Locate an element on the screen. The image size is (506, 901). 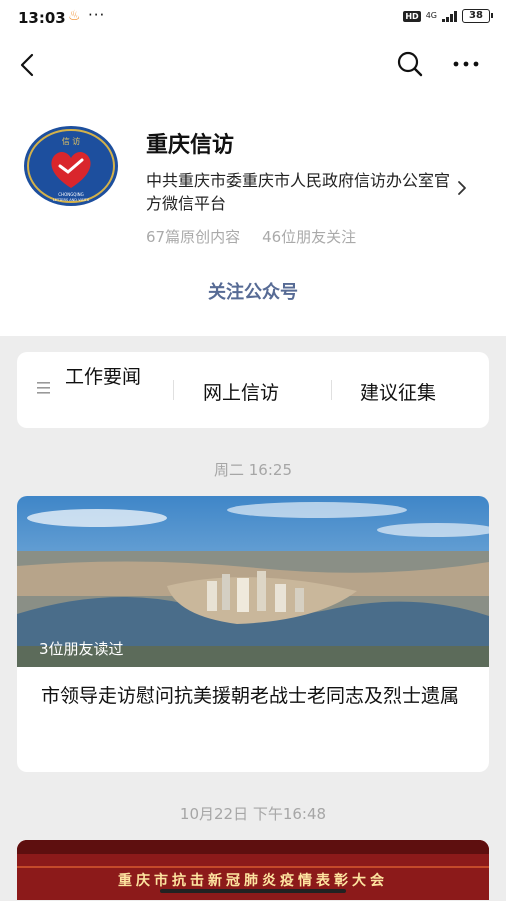
svg-text: CHONGQING is located at coordinates (70, 194).